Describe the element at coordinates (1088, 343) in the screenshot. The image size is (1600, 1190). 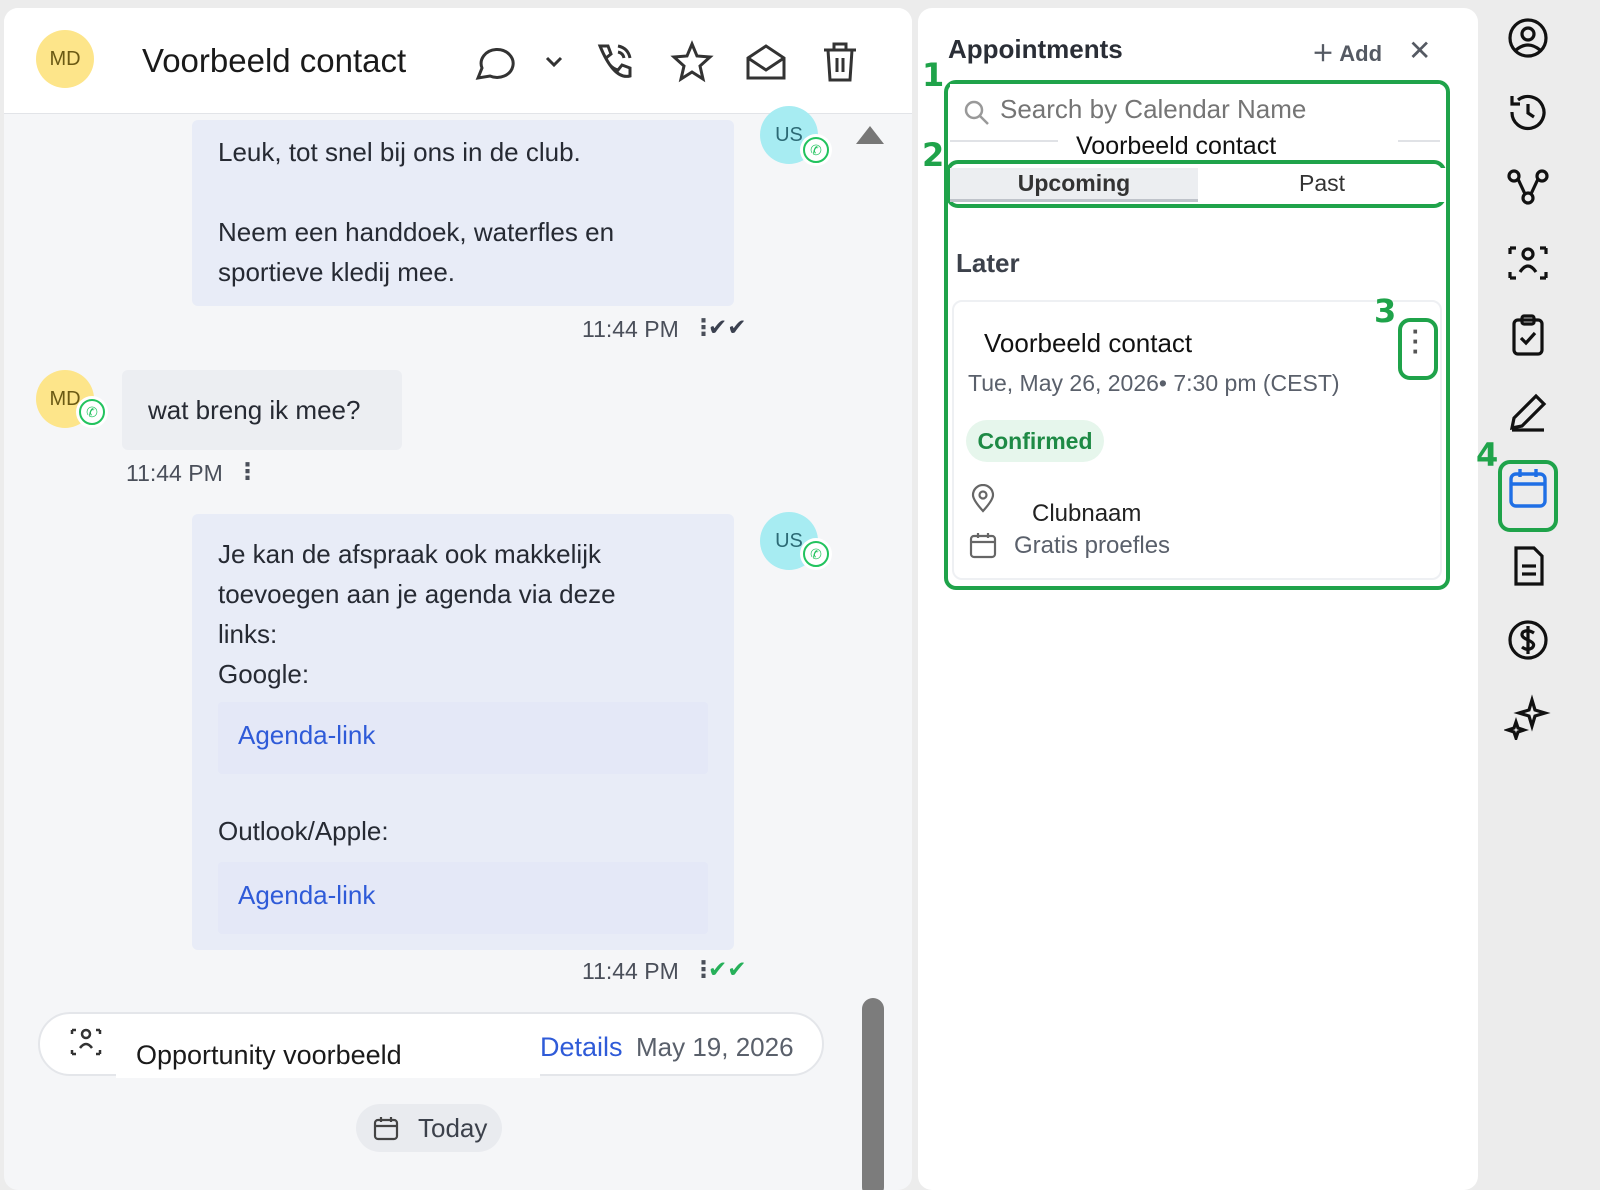
I see `appointment-title: Voorbeeld contact` at that location.